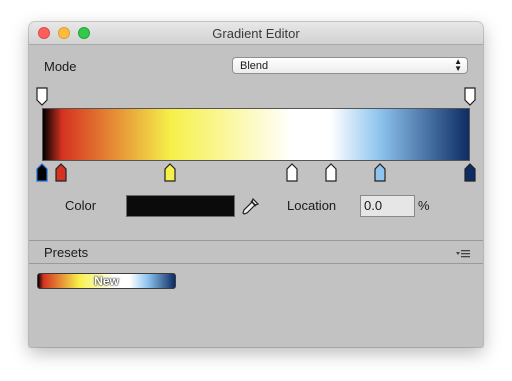 Image resolution: width=512 pixels, height=381 pixels. Describe the element at coordinates (66, 252) in the screenshot. I see `presets-label: Presets` at that location.